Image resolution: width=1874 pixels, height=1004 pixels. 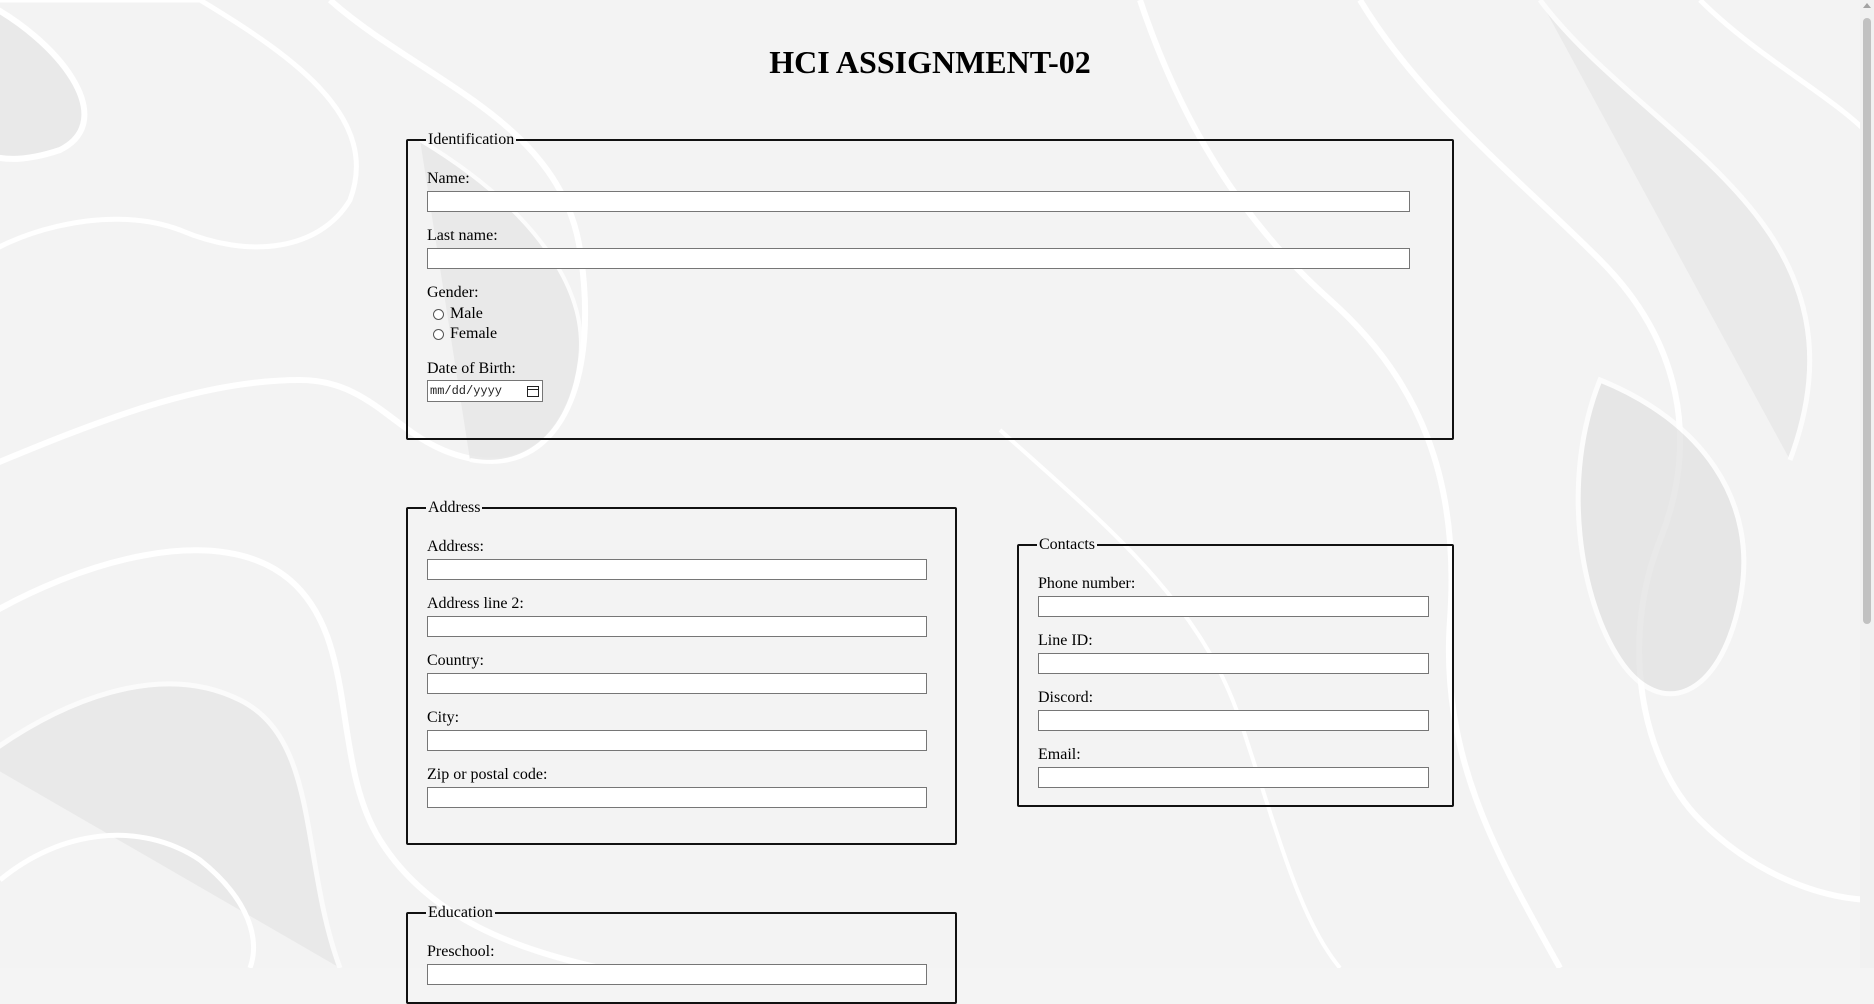 I want to click on page-scrollbar, so click(x=1867, y=484).